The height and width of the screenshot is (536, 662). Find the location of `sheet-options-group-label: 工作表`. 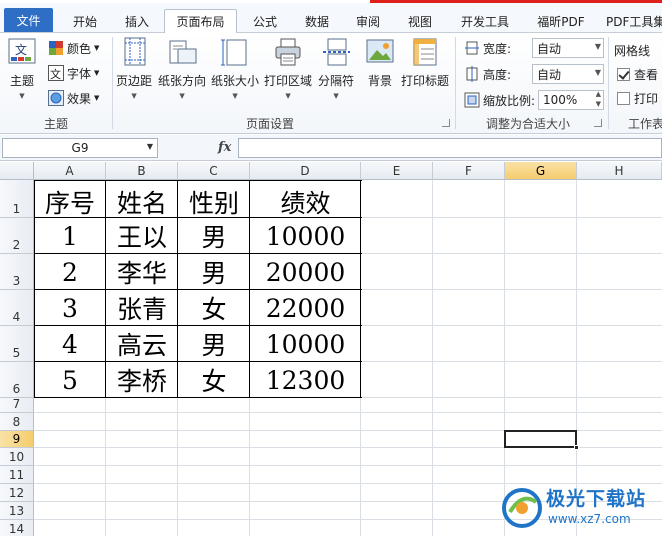

sheet-options-group-label: 工作表 is located at coordinates (645, 124).